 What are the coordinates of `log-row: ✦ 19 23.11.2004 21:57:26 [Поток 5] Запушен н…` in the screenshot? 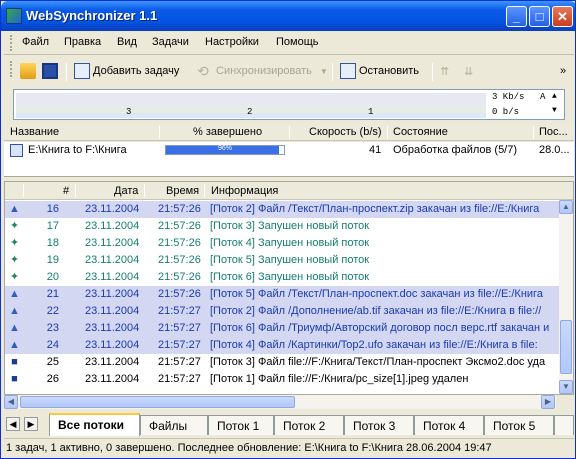 It's located at (283, 260).